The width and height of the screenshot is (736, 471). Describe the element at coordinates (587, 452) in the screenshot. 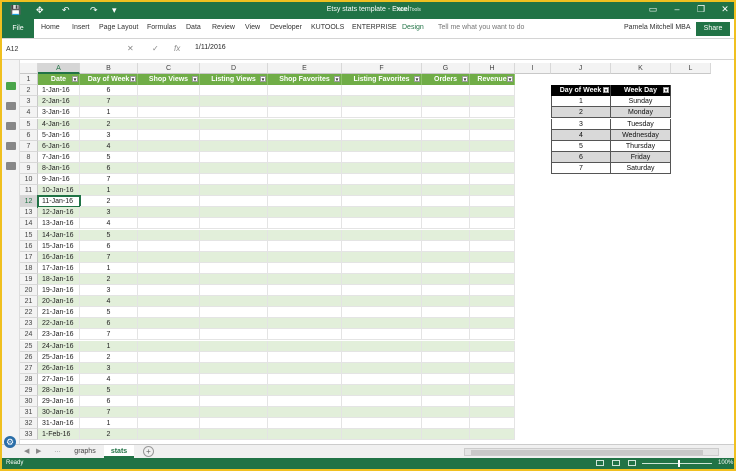

I see `scrollbar-thumb` at that location.